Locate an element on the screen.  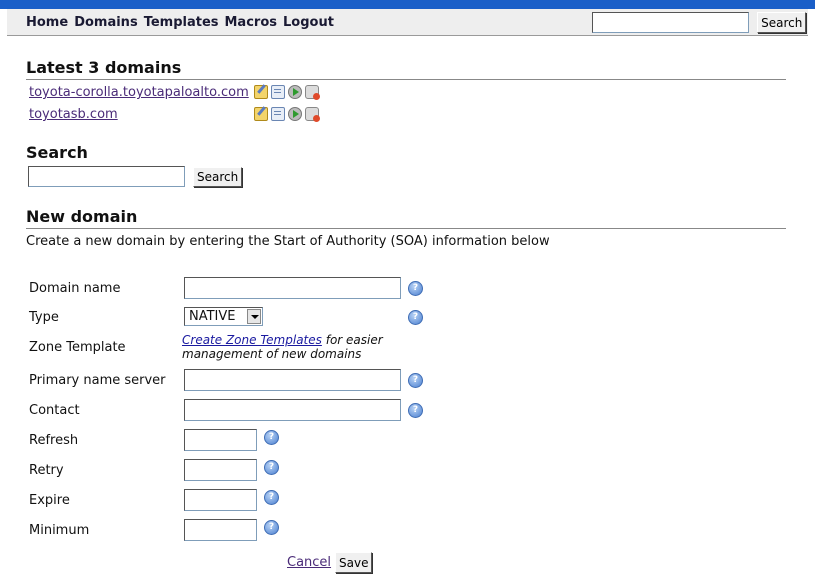
contact-label: Contact is located at coordinates (54, 410).